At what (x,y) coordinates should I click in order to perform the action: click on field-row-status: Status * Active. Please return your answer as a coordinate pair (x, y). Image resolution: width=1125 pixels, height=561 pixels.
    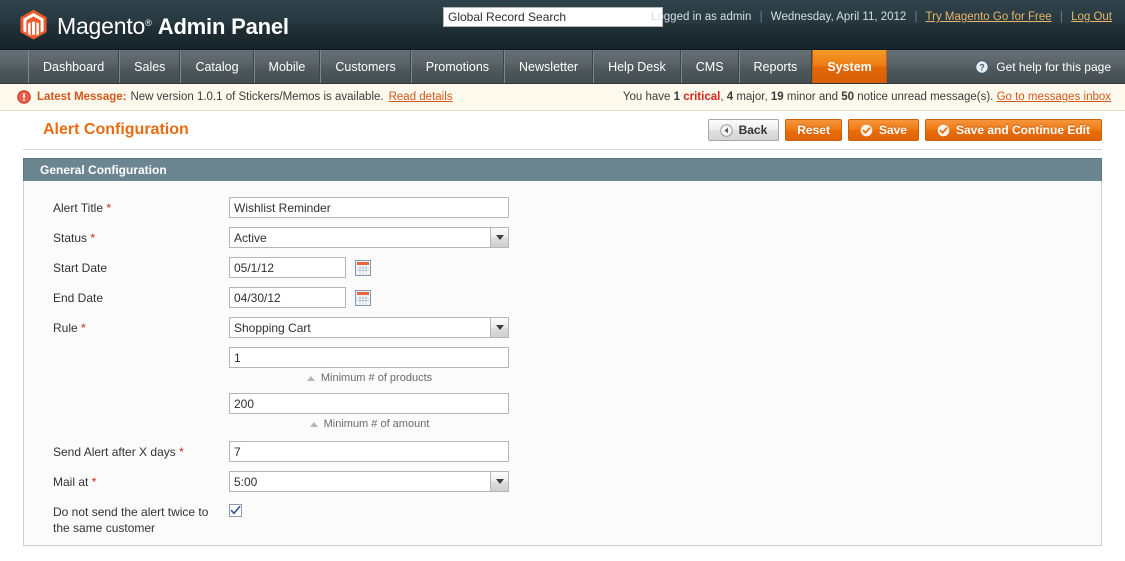
    Looking at the image, I should click on (562, 237).